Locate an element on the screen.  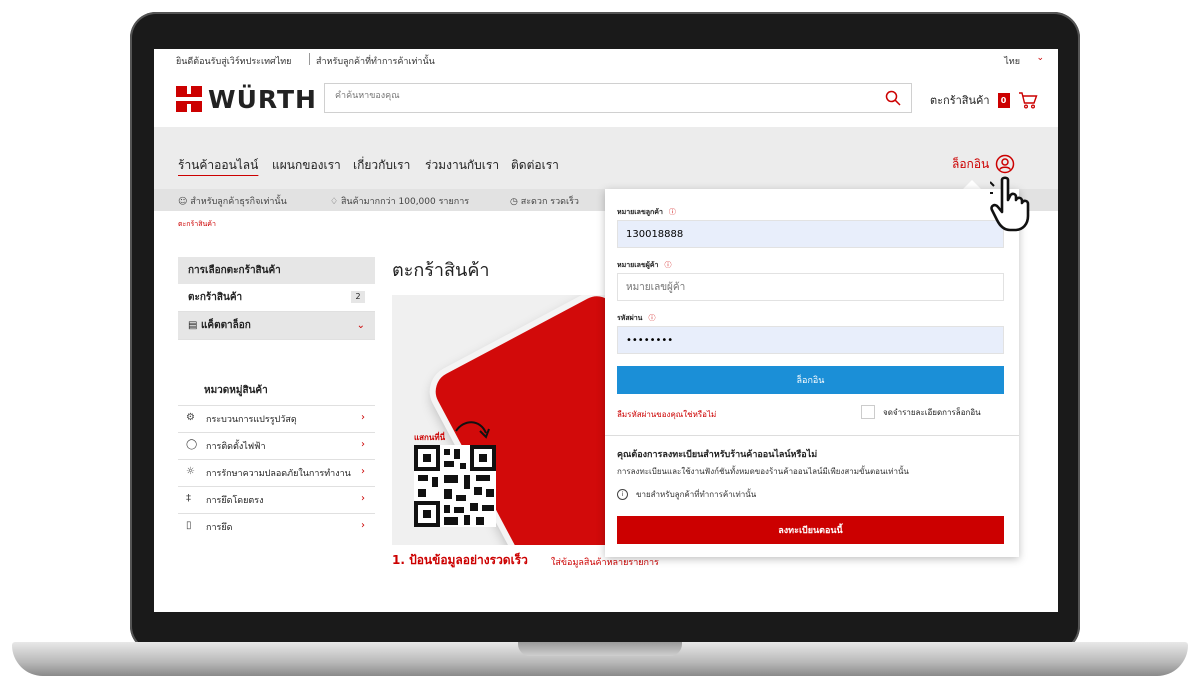
step-subtitle: ใส่ข้อมูลสินค้าหลายรายการ is located at coordinates (605, 563).